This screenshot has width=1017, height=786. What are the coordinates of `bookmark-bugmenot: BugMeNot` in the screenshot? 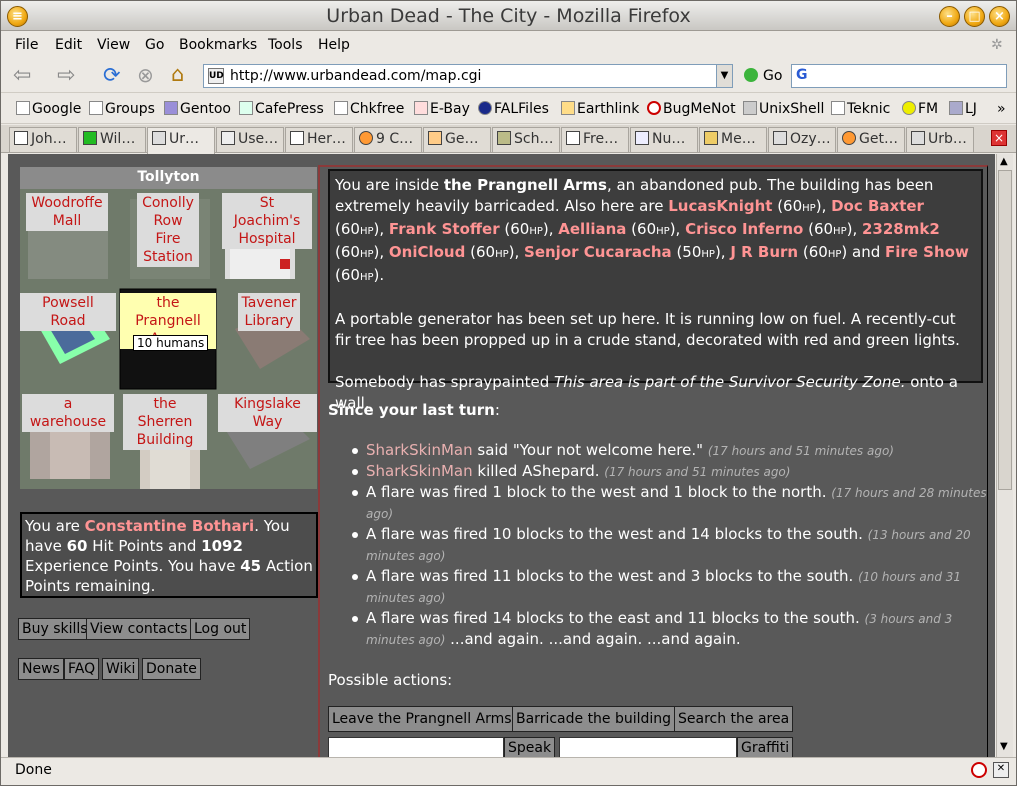 It's located at (691, 109).